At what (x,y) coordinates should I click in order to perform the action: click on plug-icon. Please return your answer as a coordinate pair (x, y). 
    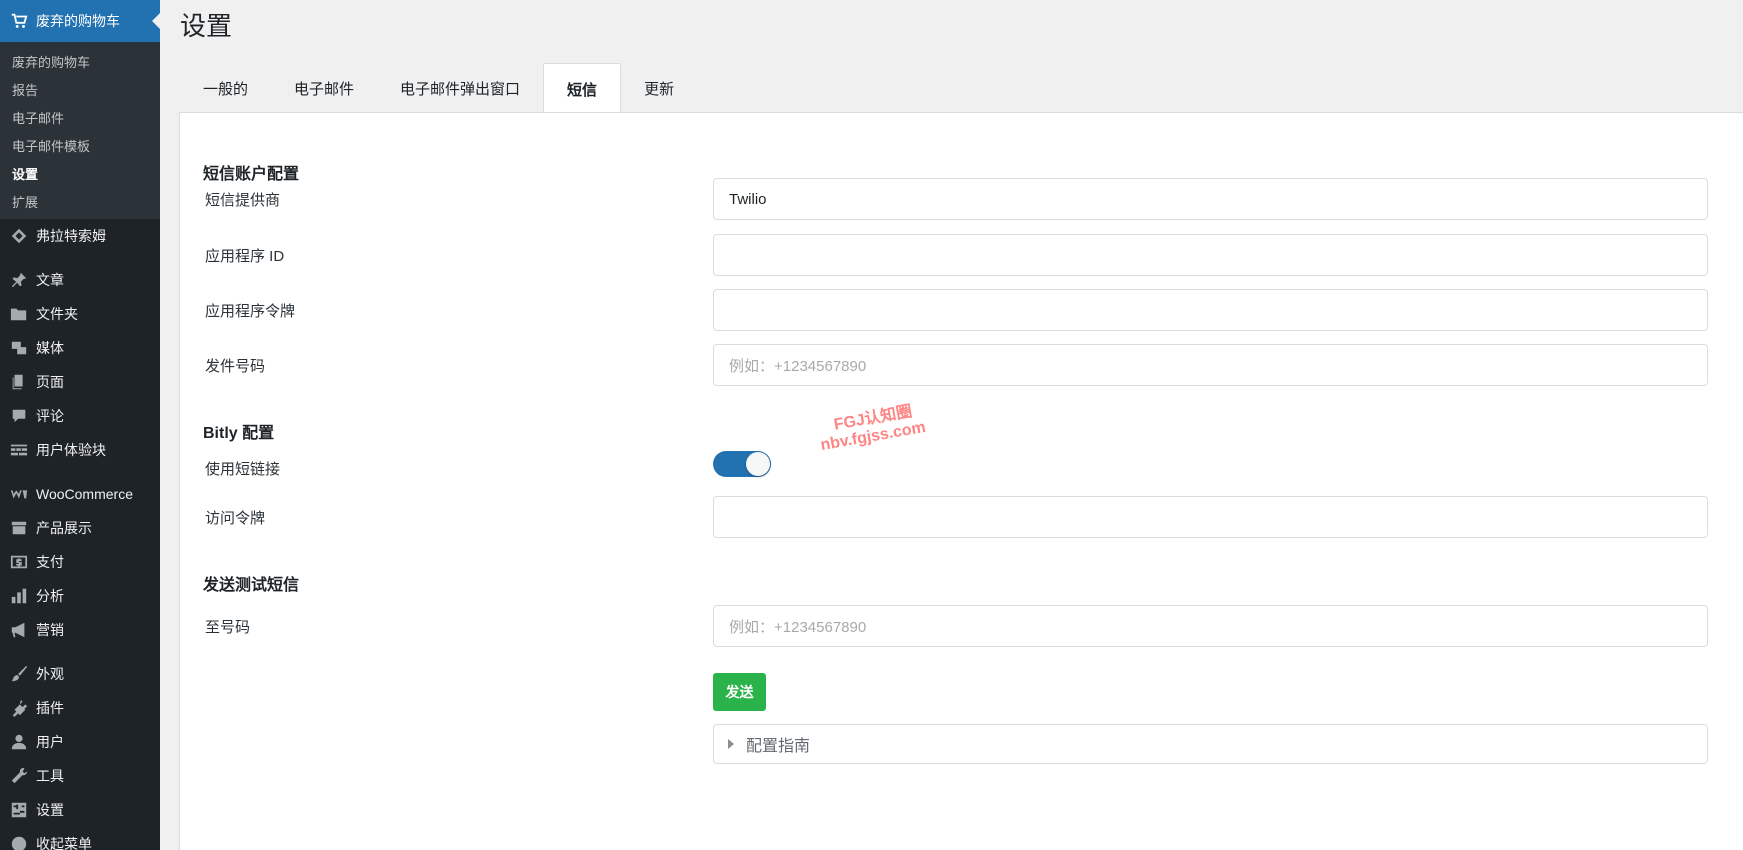
    Looking at the image, I should click on (19, 708).